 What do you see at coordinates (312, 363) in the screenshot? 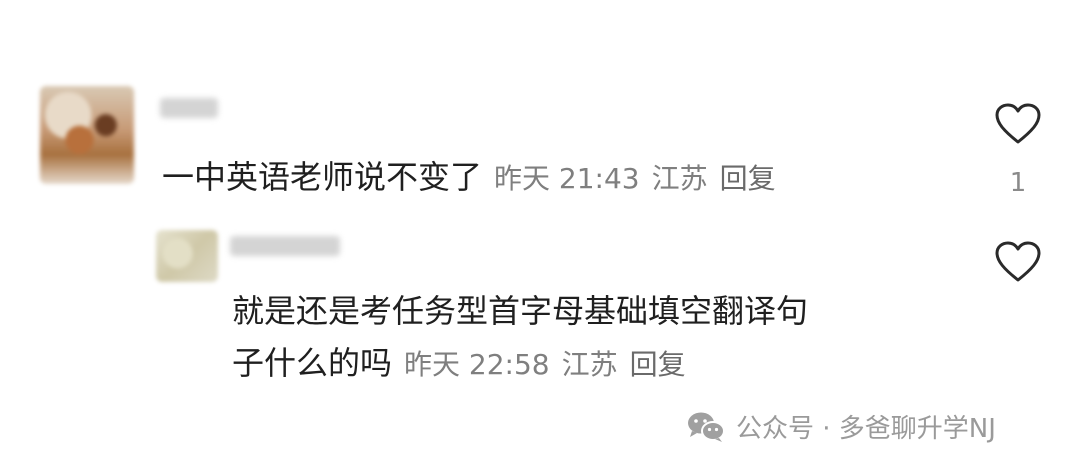
I see `reply-text-continued: 子什么的吗` at bounding box center [312, 363].